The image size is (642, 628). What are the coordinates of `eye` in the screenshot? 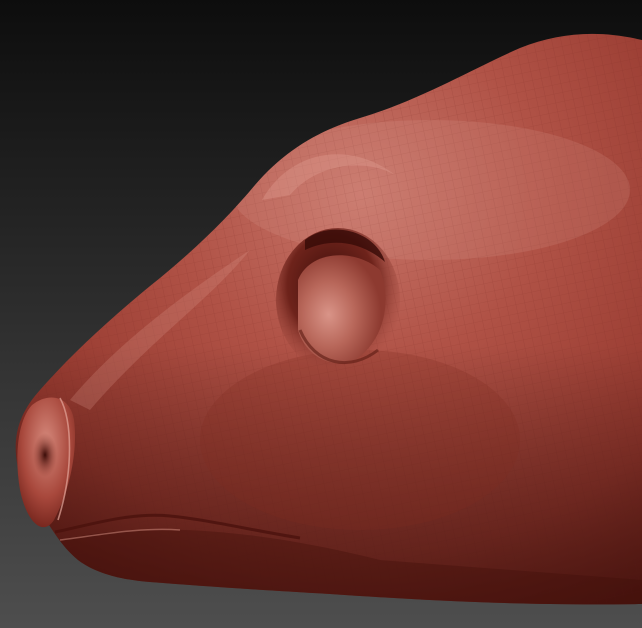 It's located at (338, 300).